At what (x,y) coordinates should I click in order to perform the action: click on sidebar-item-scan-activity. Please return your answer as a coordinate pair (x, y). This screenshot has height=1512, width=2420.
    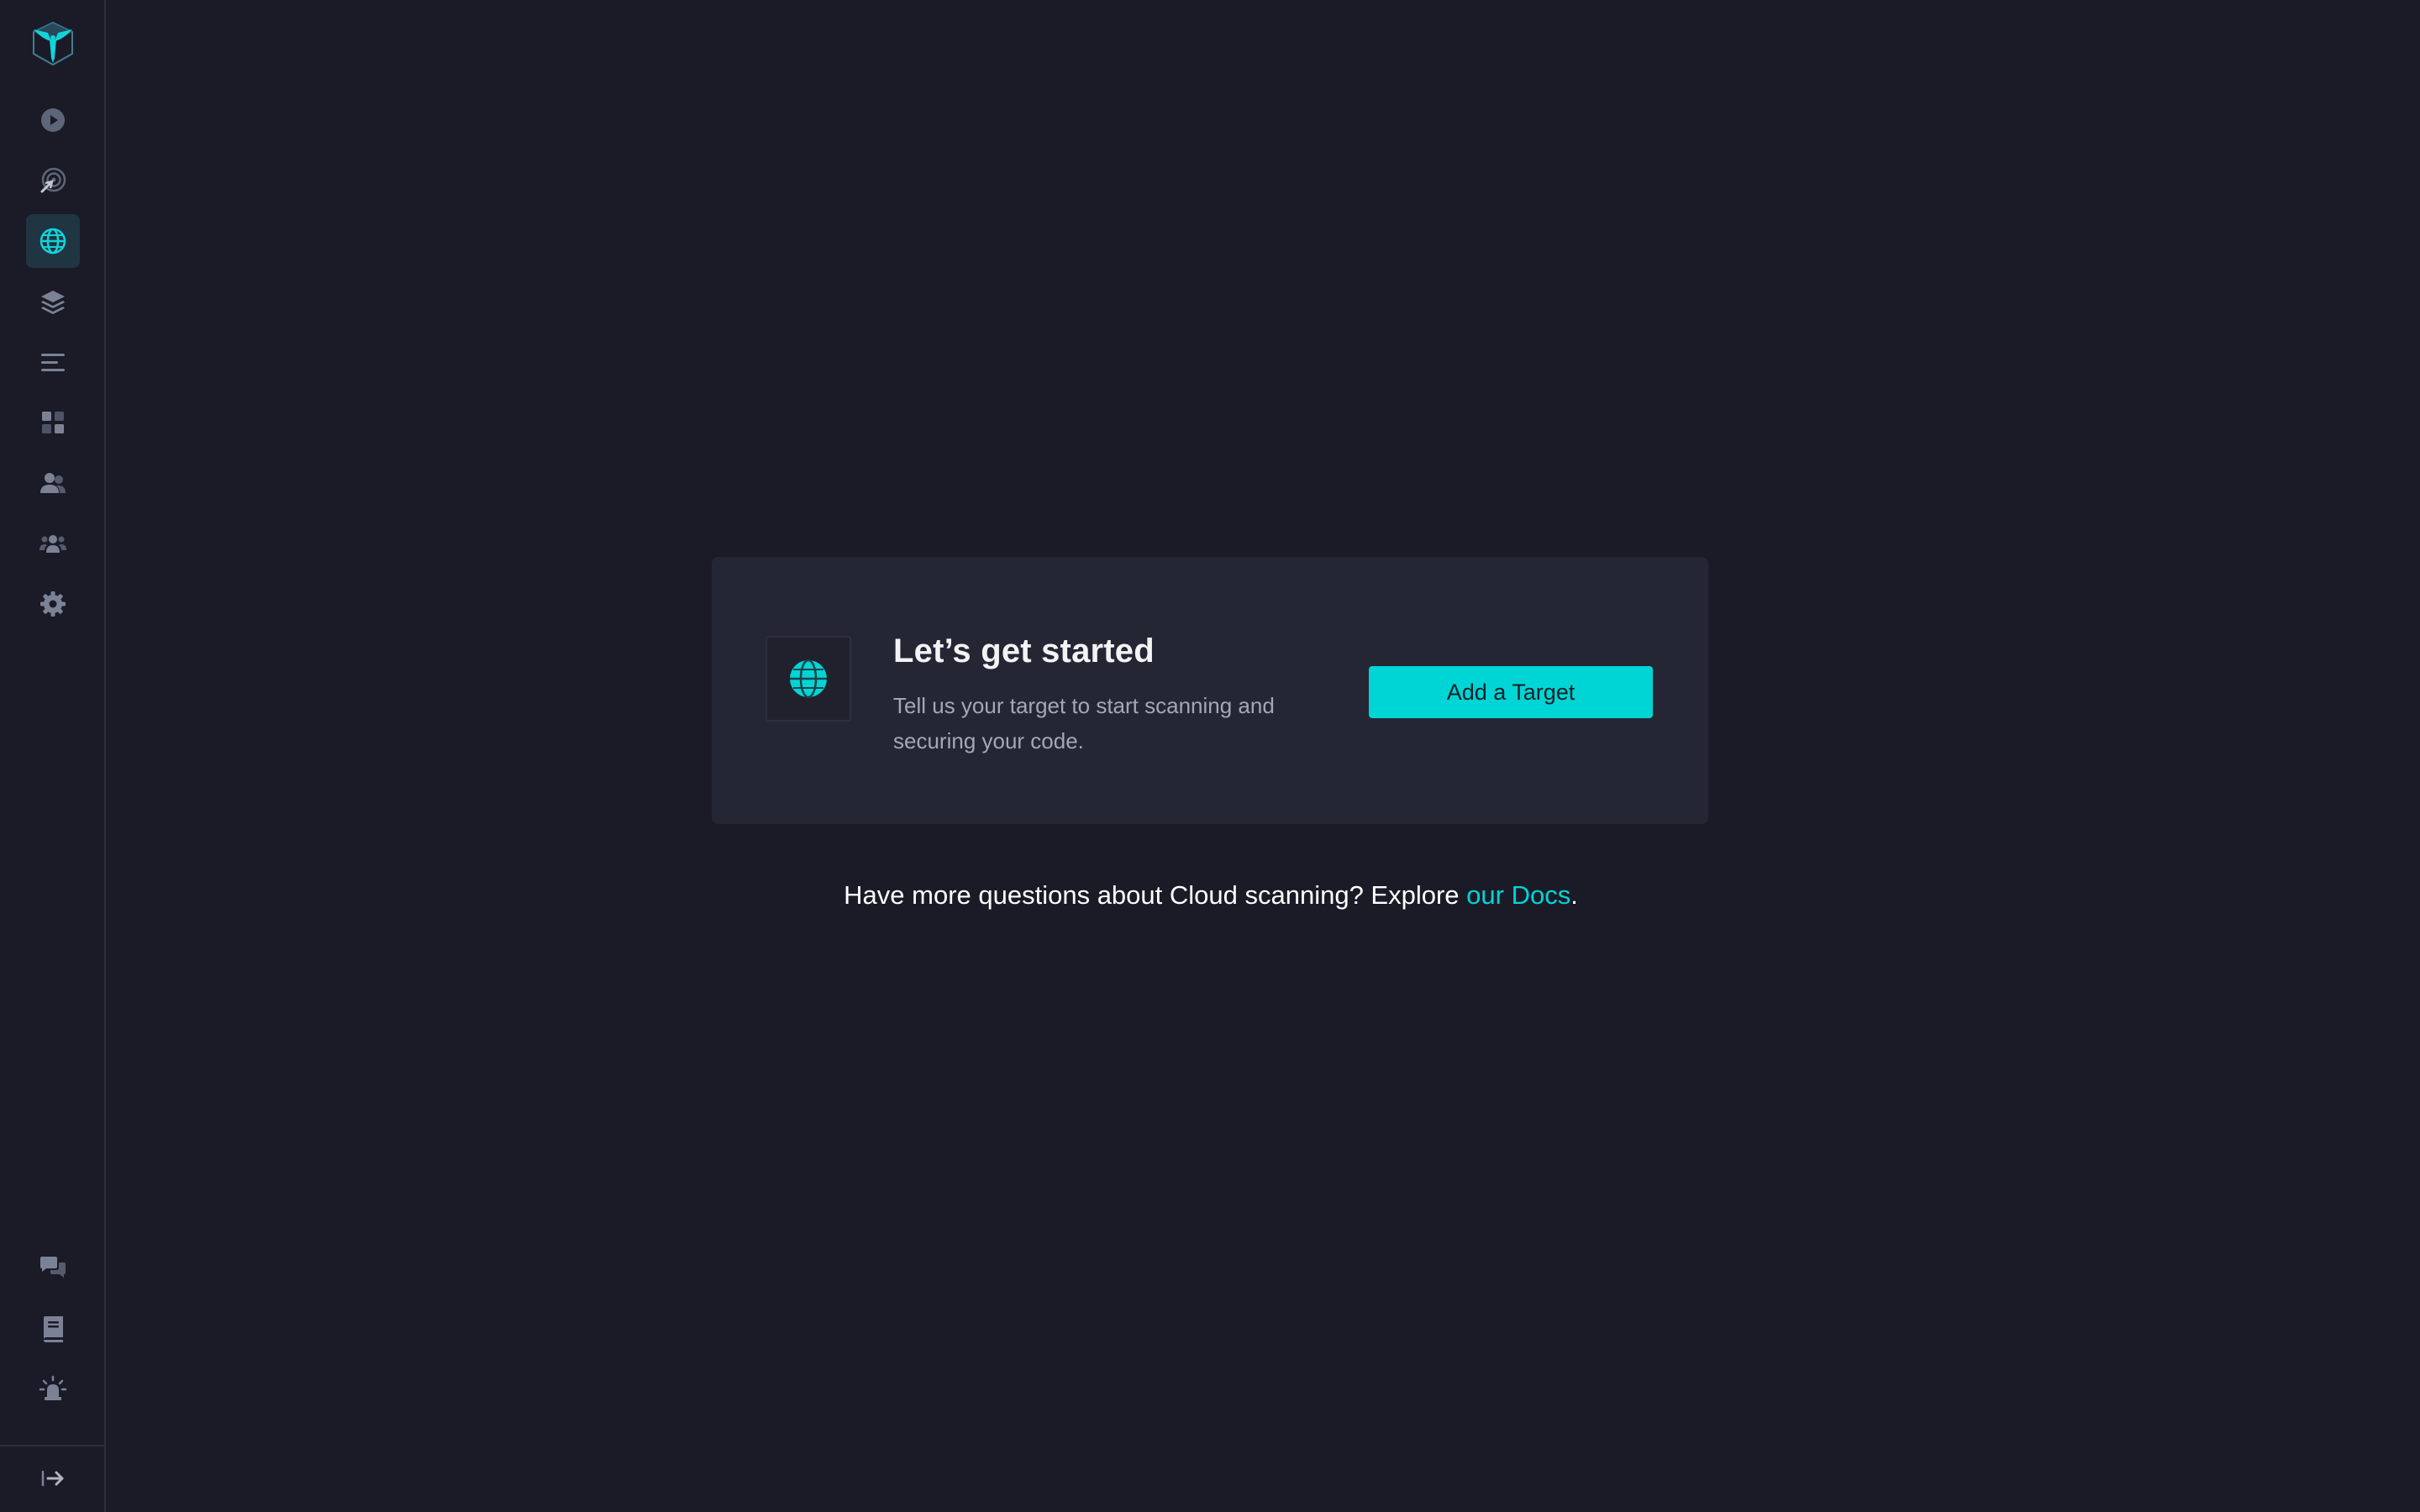
    Looking at the image, I should click on (53, 180).